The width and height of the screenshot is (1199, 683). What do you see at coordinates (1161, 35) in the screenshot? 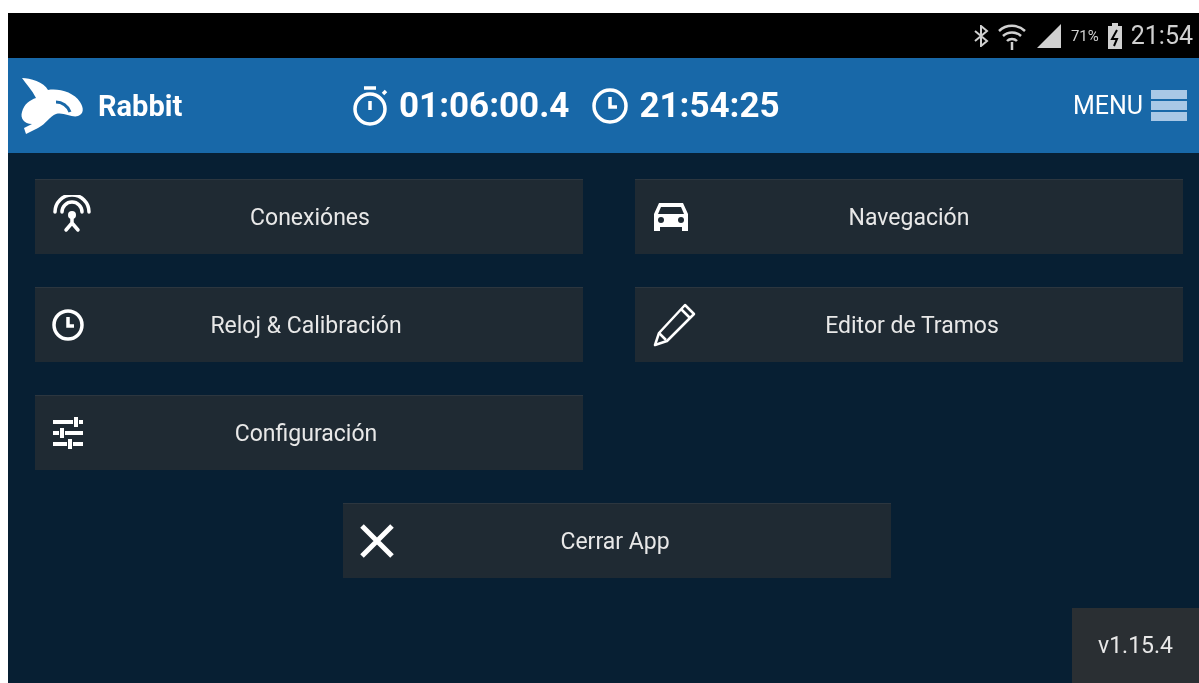
I see `status-time: 21:54` at bounding box center [1161, 35].